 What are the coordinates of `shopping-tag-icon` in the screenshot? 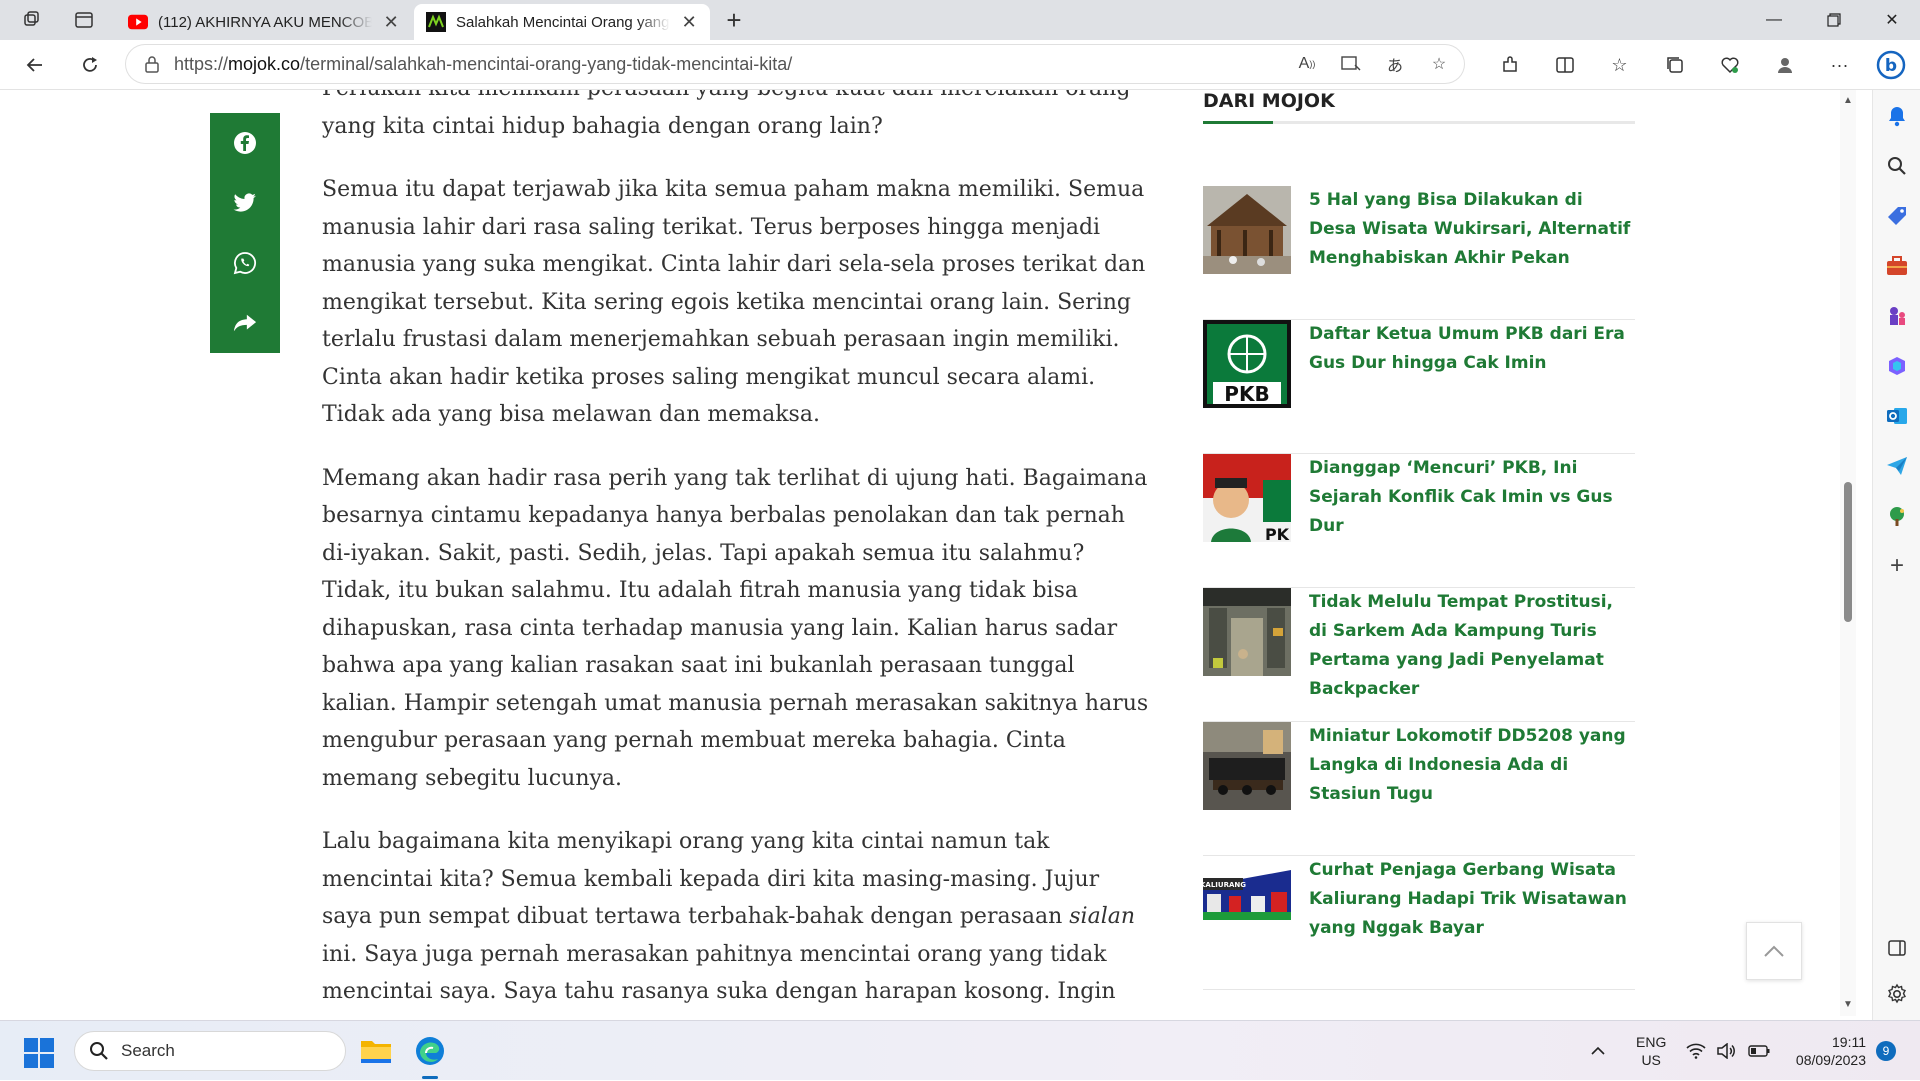 It's located at (1897, 216).